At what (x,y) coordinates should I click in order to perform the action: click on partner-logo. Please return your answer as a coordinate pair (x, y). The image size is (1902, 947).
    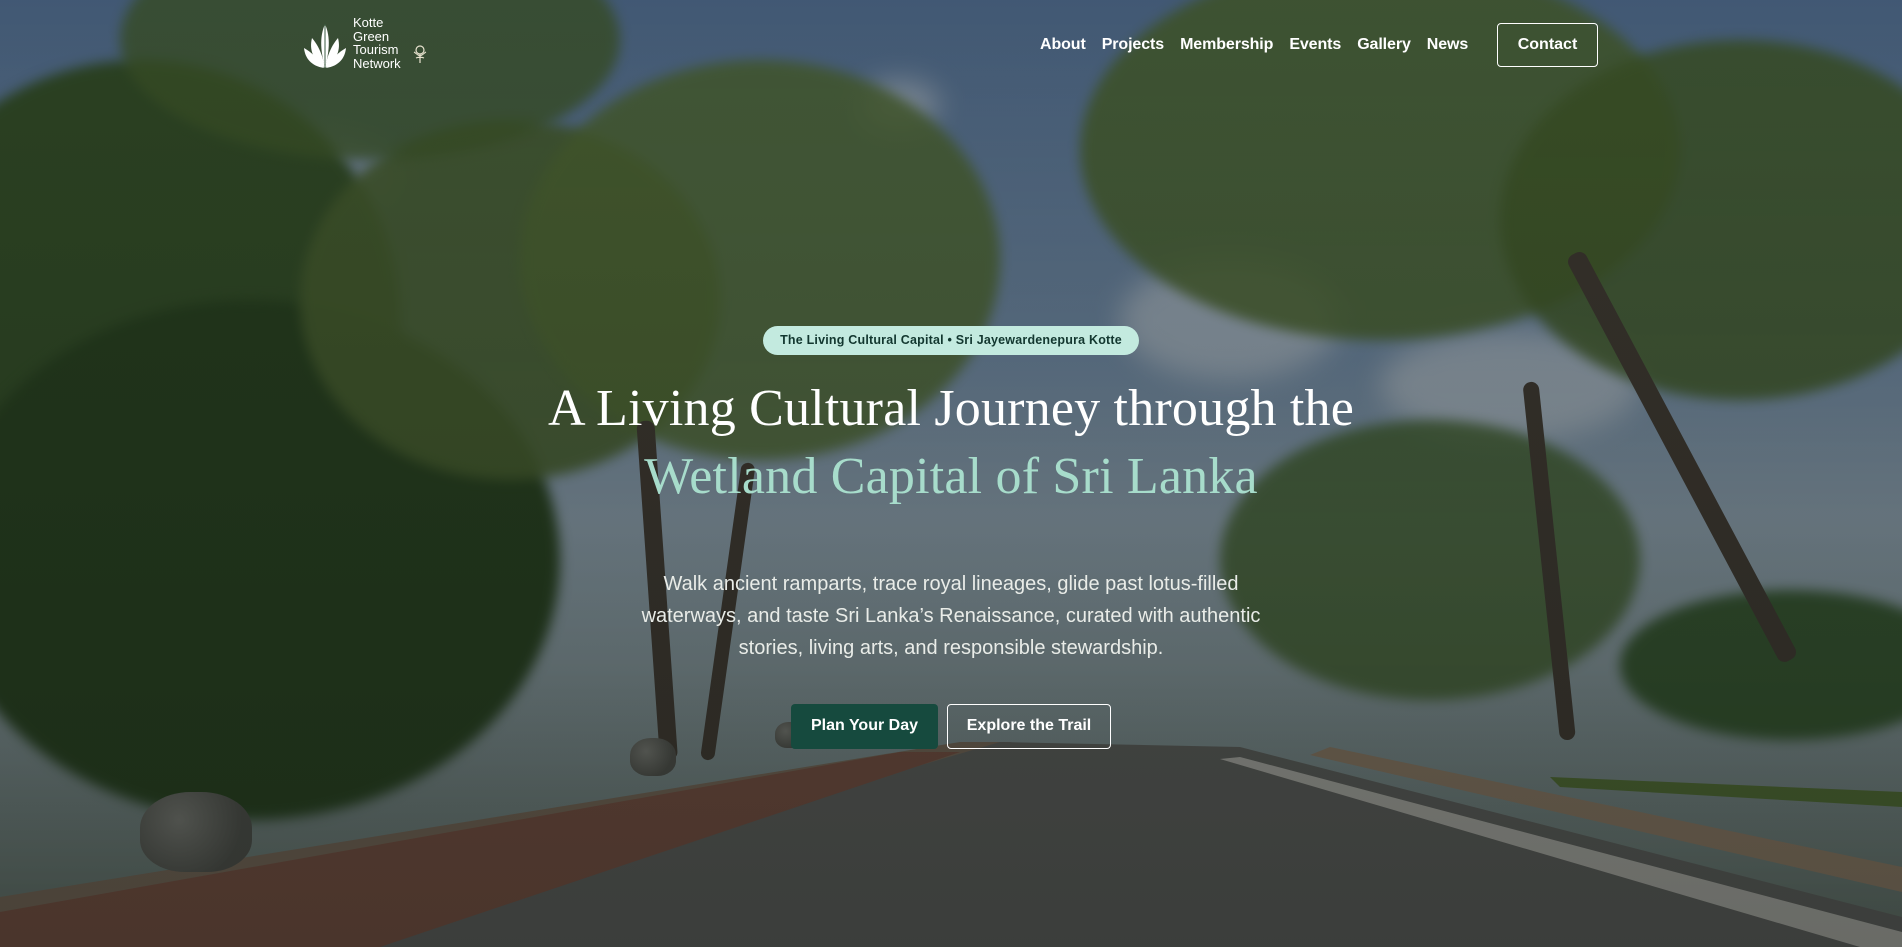
    Looking at the image, I should click on (420, 54).